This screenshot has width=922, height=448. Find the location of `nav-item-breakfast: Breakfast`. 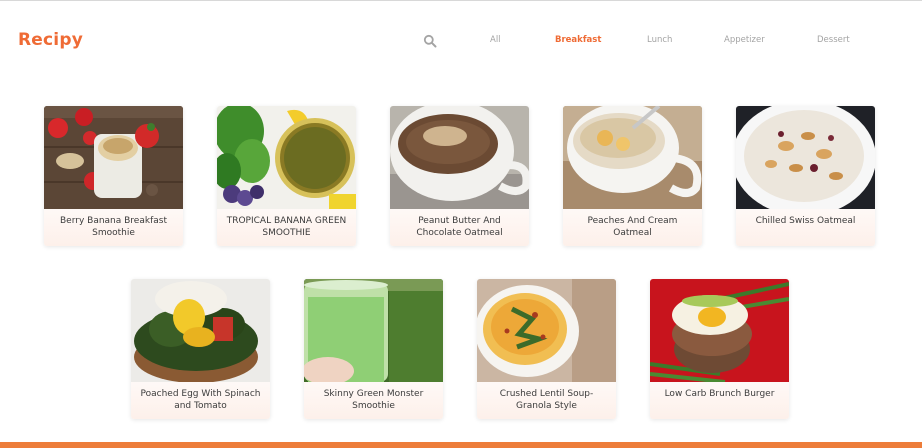

nav-item-breakfast: Breakfast is located at coordinates (578, 40).